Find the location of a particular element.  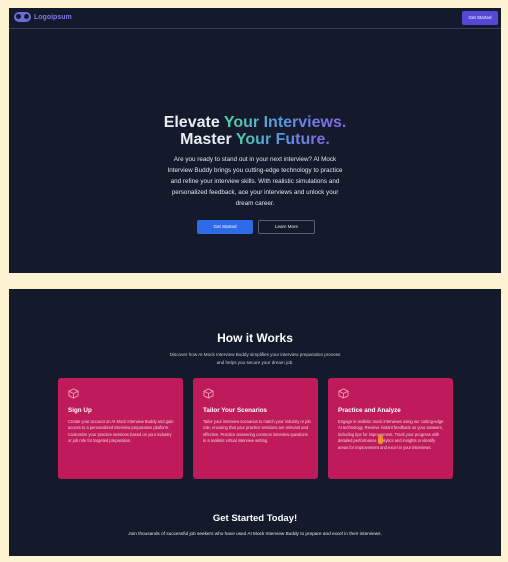

hero-title-line1-highlight: Your Interviews. is located at coordinates (285, 122).